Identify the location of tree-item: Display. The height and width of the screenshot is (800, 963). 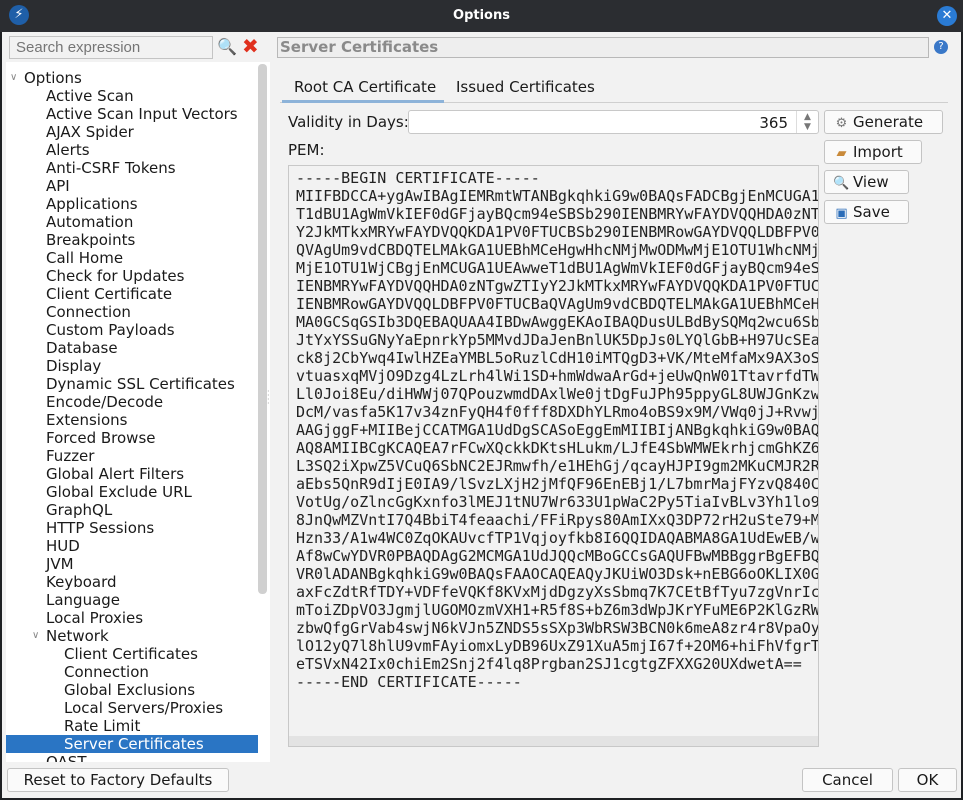
(132, 366).